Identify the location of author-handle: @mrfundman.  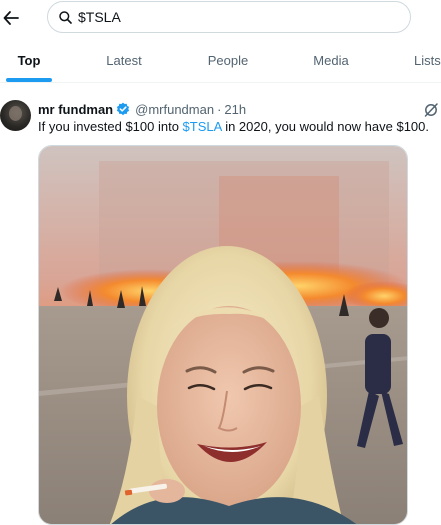
(174, 109).